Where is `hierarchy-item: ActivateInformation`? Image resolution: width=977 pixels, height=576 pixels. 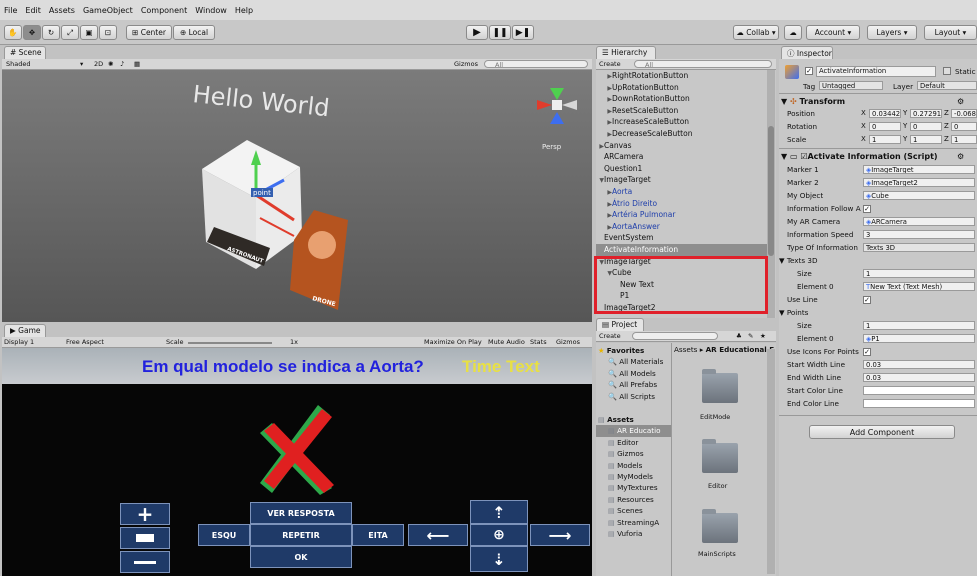 hierarchy-item: ActivateInformation is located at coordinates (683, 250).